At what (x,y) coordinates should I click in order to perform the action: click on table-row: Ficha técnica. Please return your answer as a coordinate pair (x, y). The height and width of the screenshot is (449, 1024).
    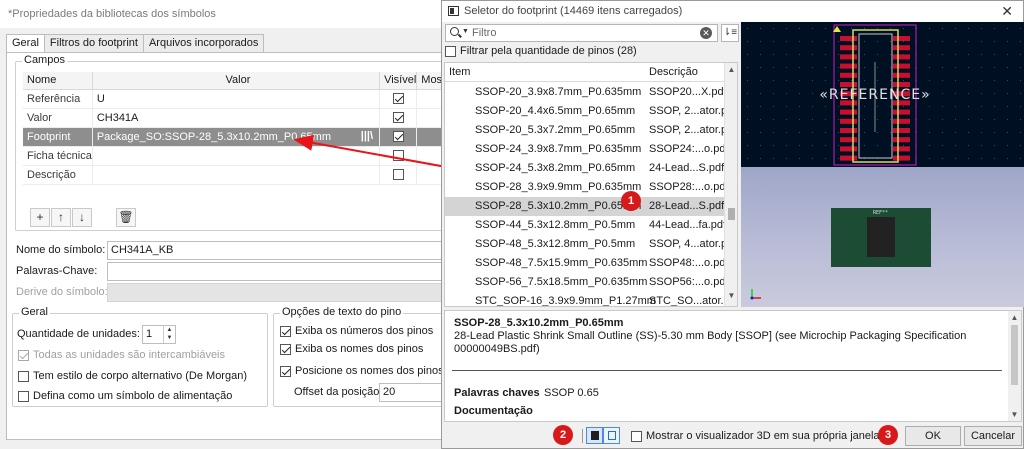
    Looking at the image, I should click on (243, 156).